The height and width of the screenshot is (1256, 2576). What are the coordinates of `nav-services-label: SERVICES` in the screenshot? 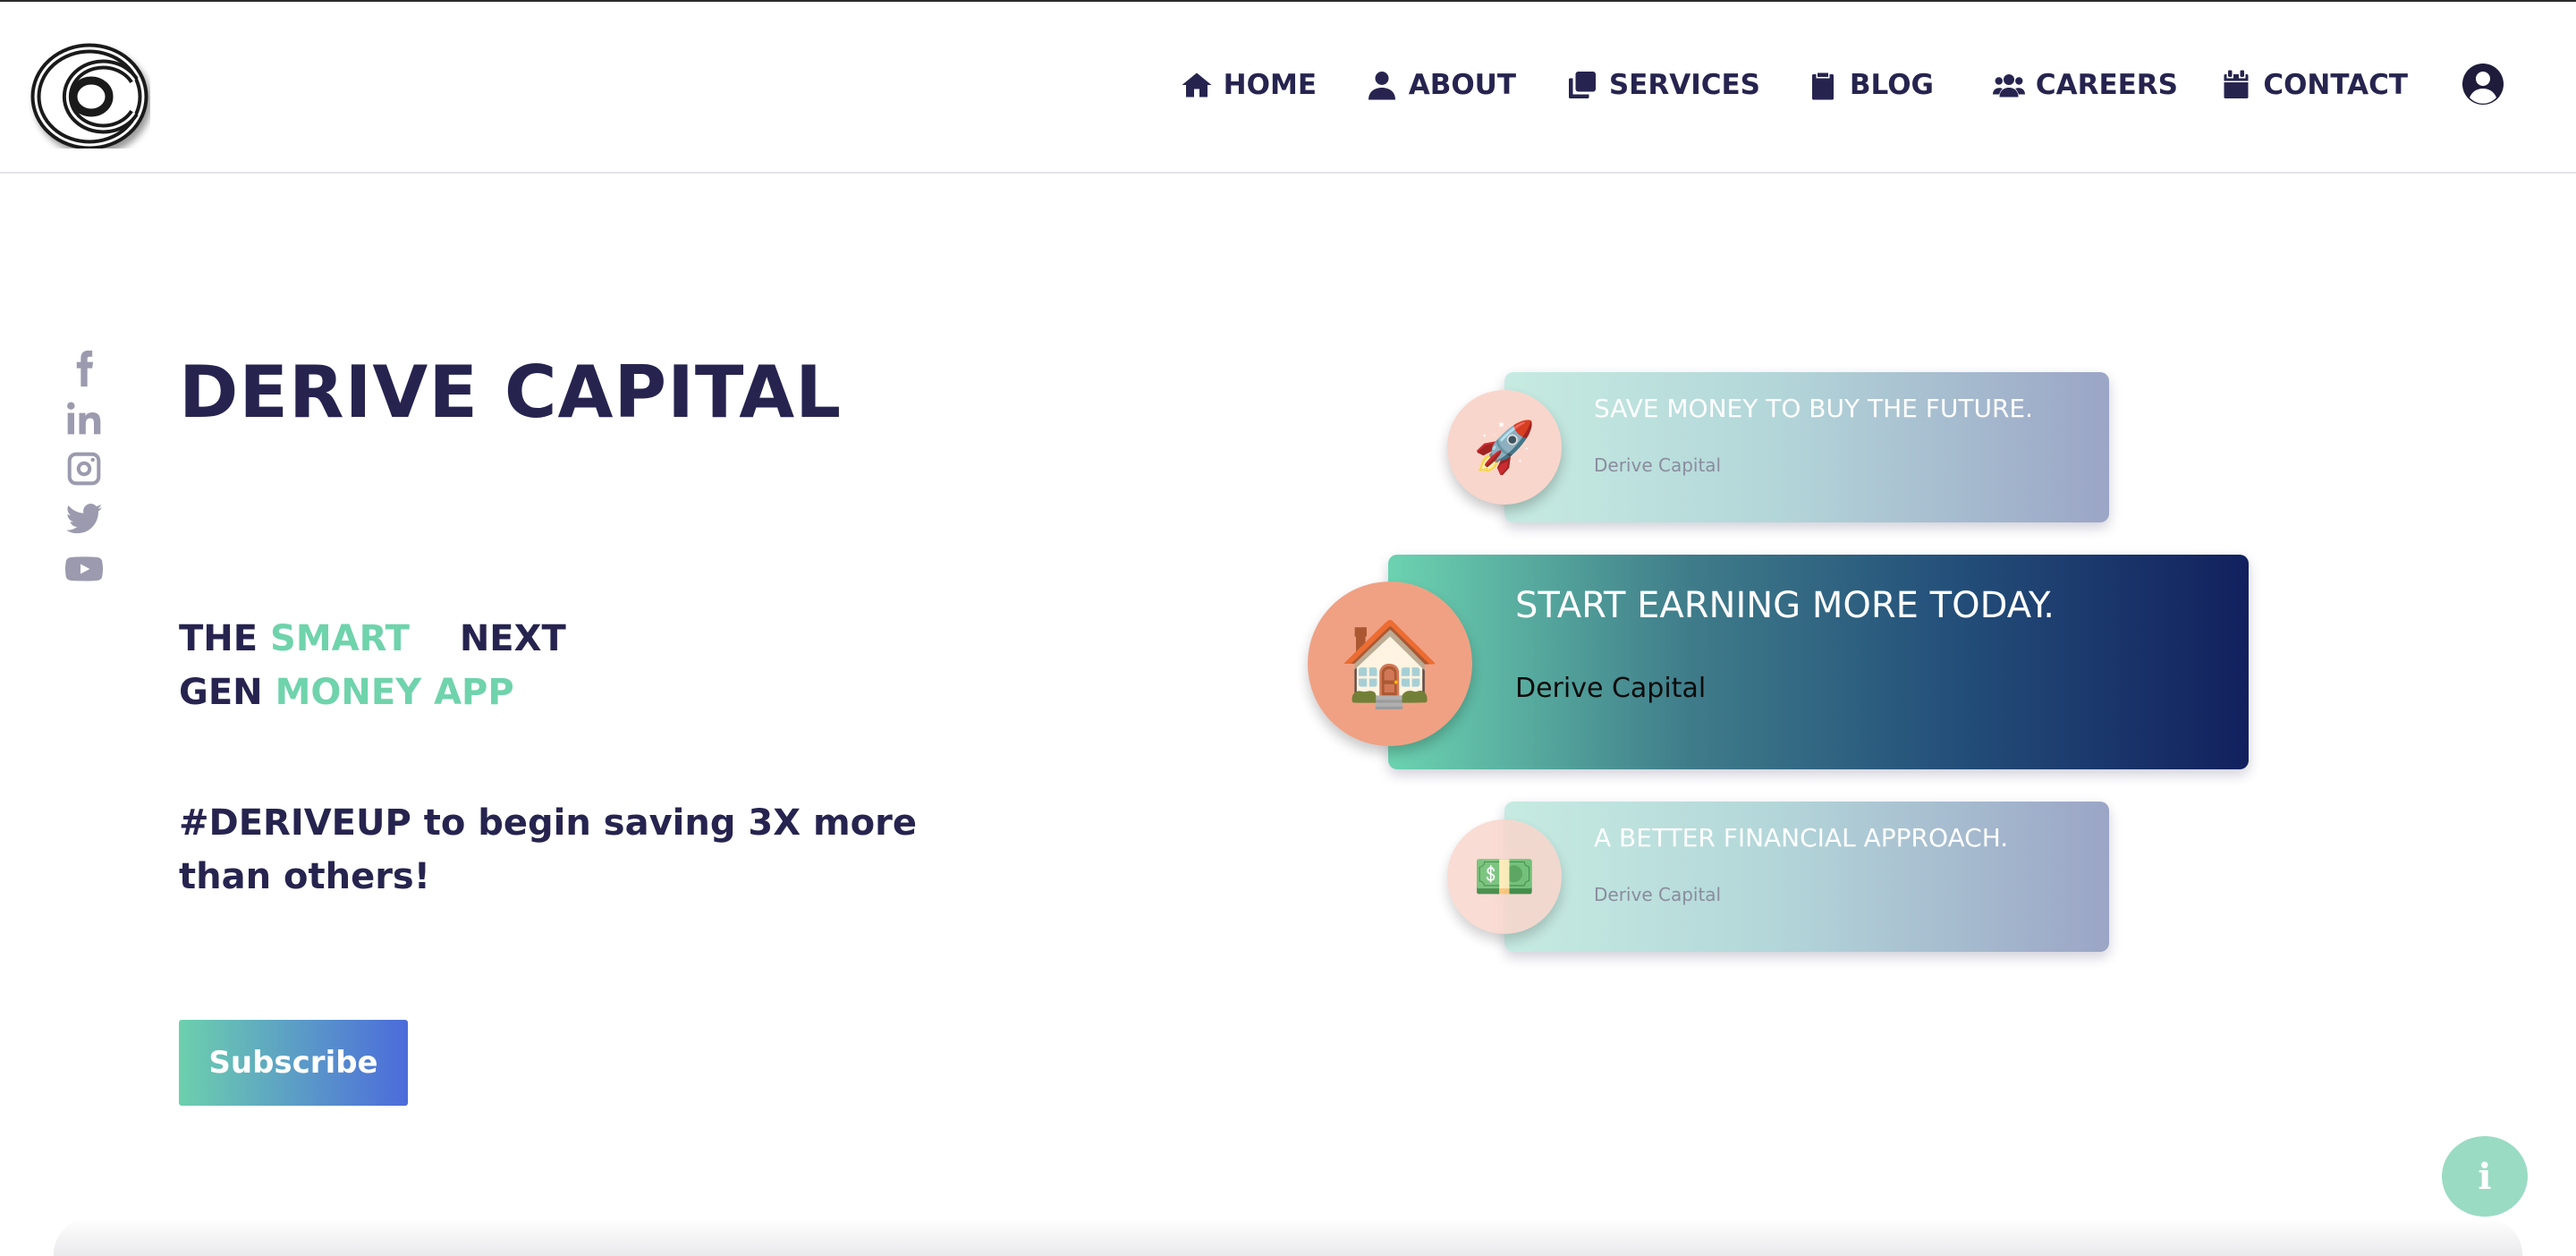 It's located at (1684, 85).